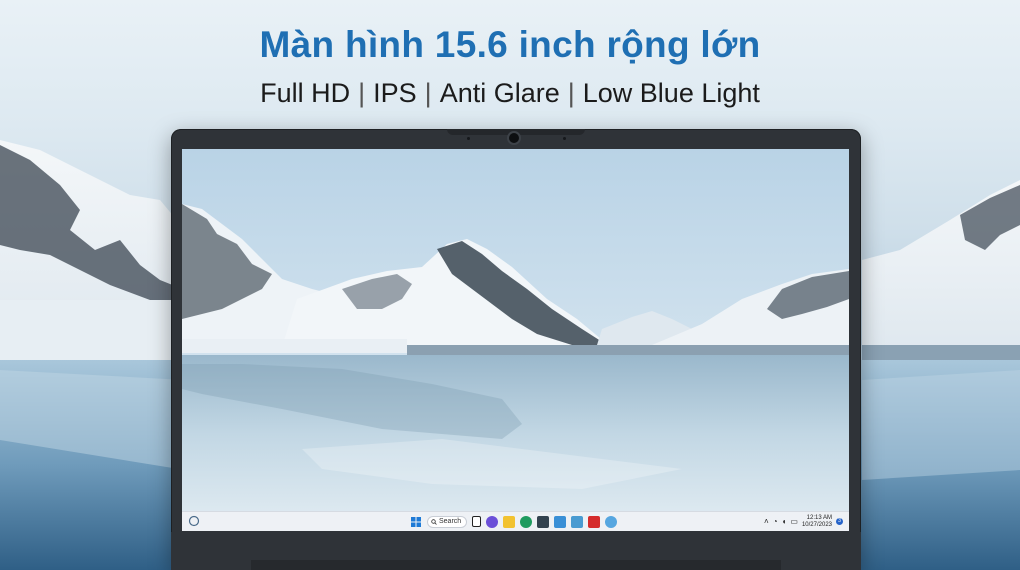 This screenshot has width=1020, height=570. I want to click on taskbar-search-box: Search, so click(447, 521).